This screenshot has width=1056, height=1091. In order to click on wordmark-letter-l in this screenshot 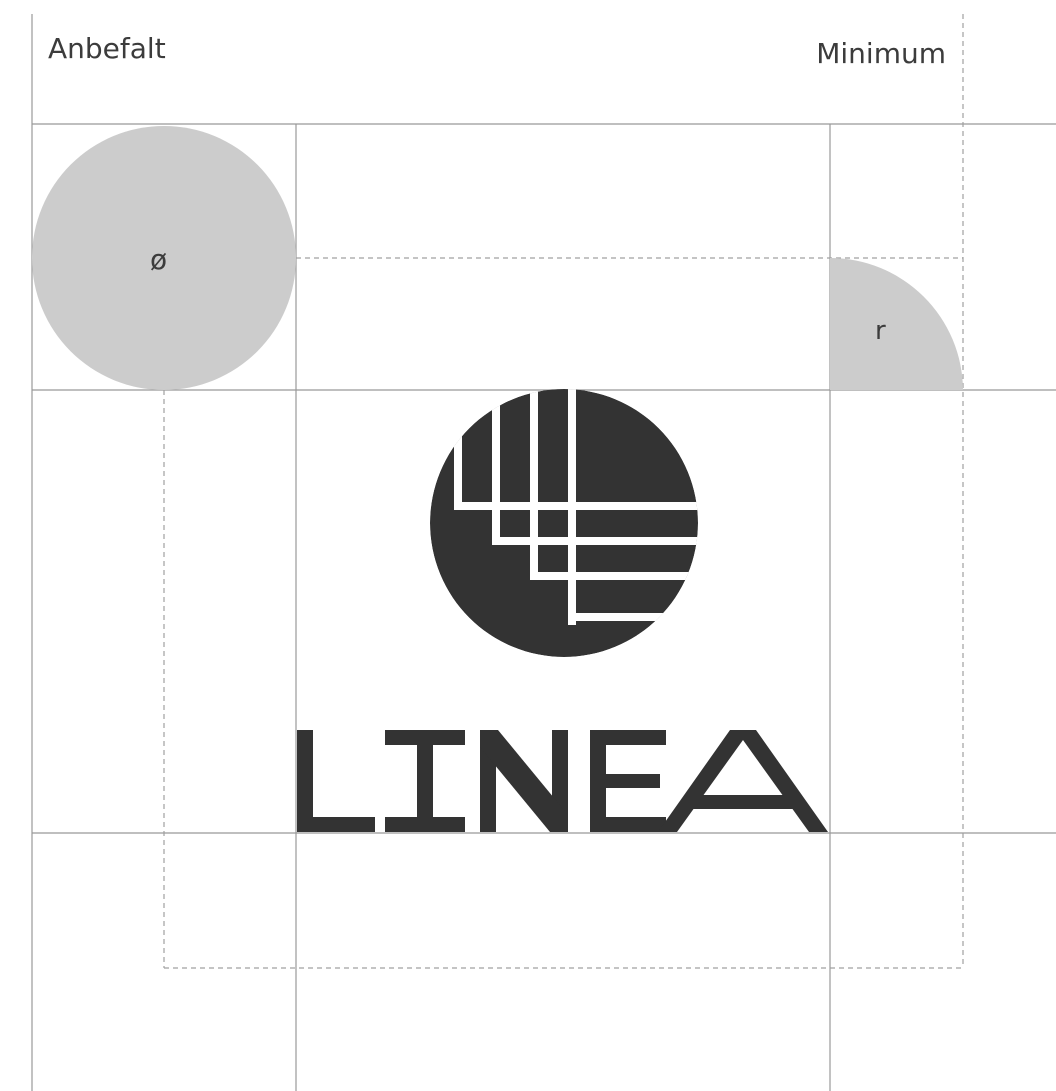, I will do `click(305, 781)`.